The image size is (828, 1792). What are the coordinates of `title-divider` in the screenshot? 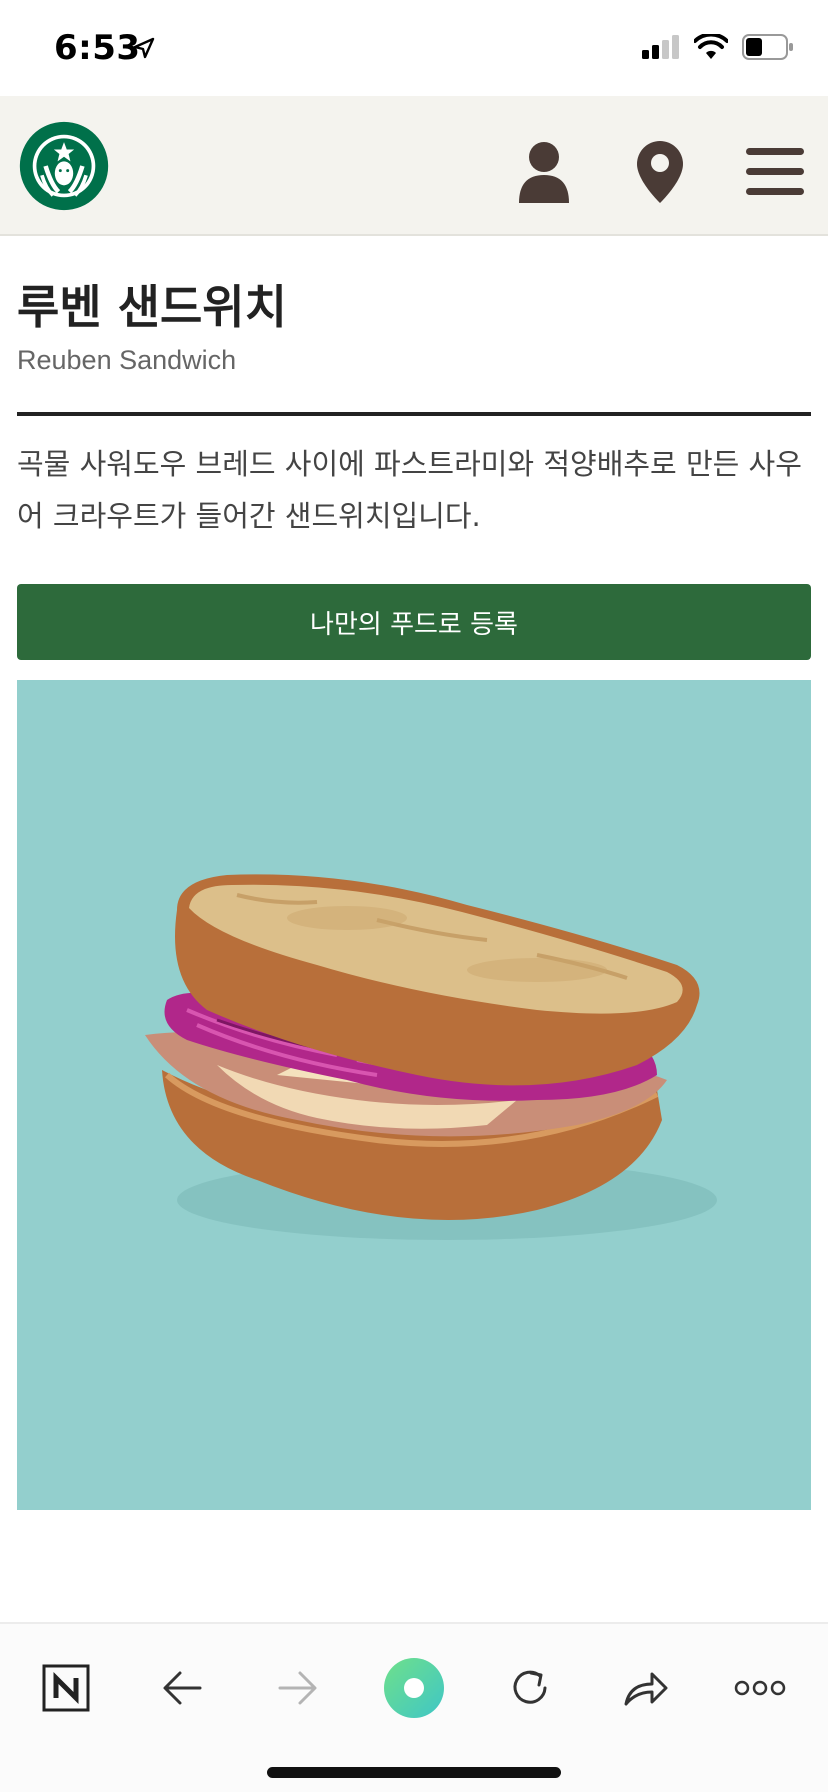 It's located at (414, 414).